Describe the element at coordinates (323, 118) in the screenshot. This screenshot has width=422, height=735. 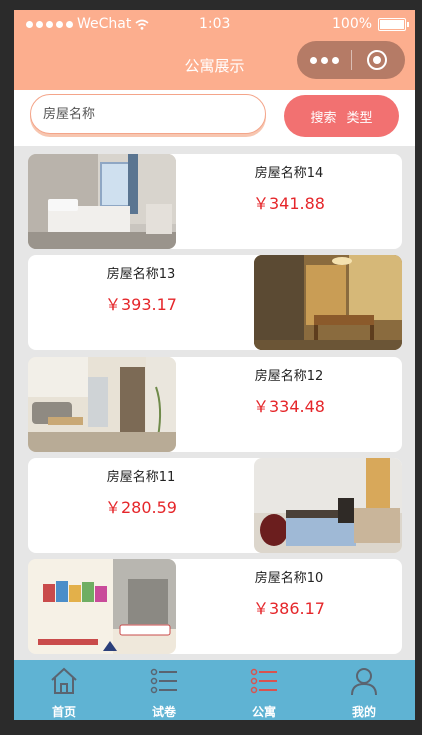
I see `search-button-label: 搜索` at that location.